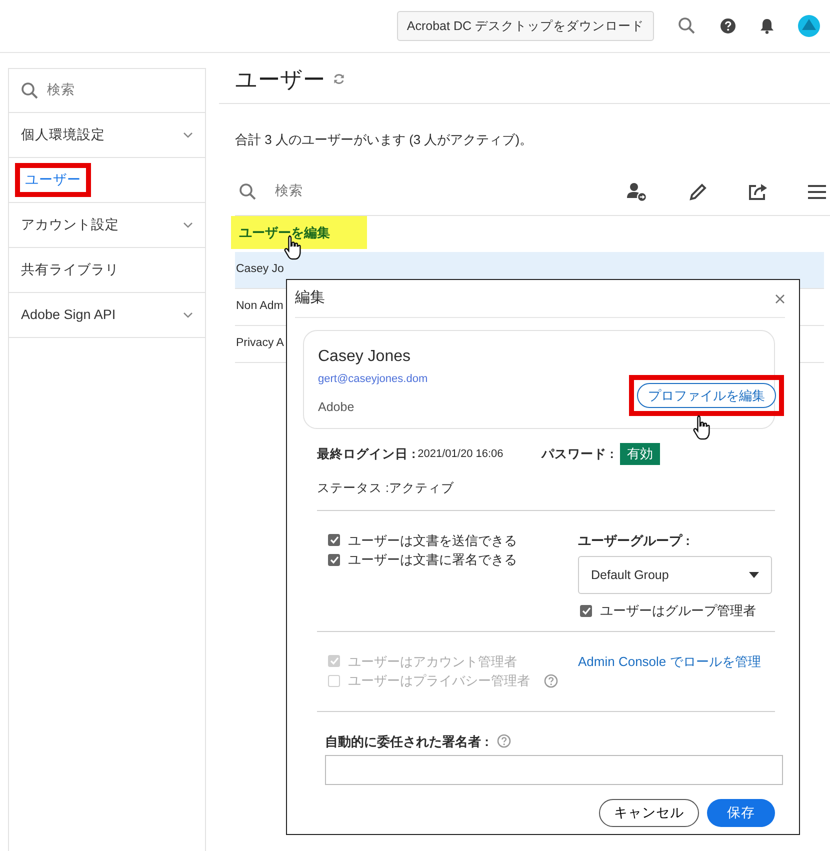 The image size is (830, 851). What do you see at coordinates (637, 192) in the screenshot?
I see `add-user-icon` at bounding box center [637, 192].